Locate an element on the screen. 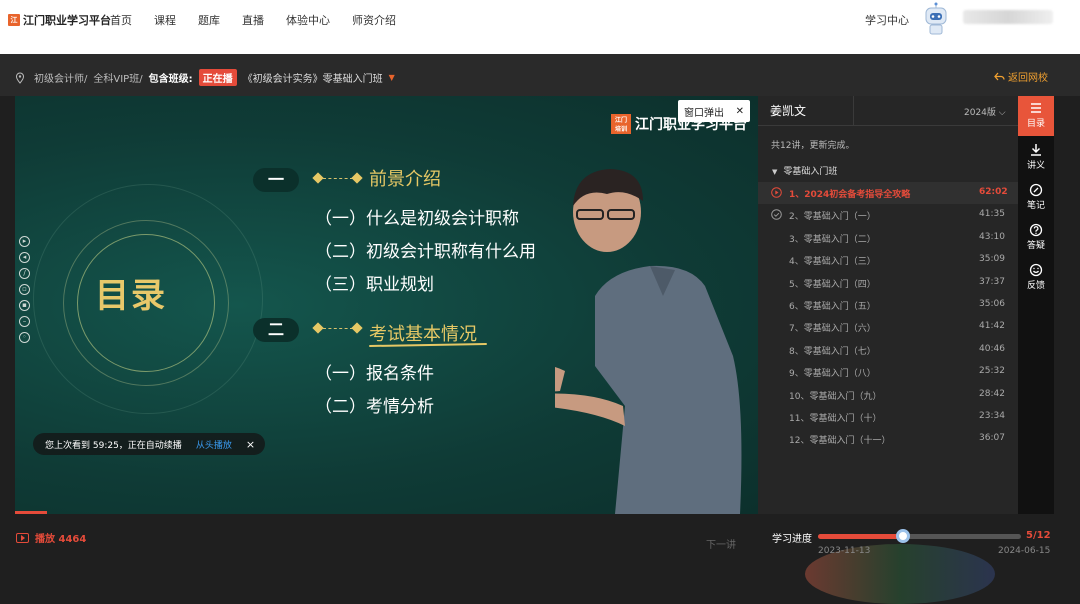 The height and width of the screenshot is (604, 1080). lesson-row: 6、零基础入门（五） 35:06 is located at coordinates (888, 305).